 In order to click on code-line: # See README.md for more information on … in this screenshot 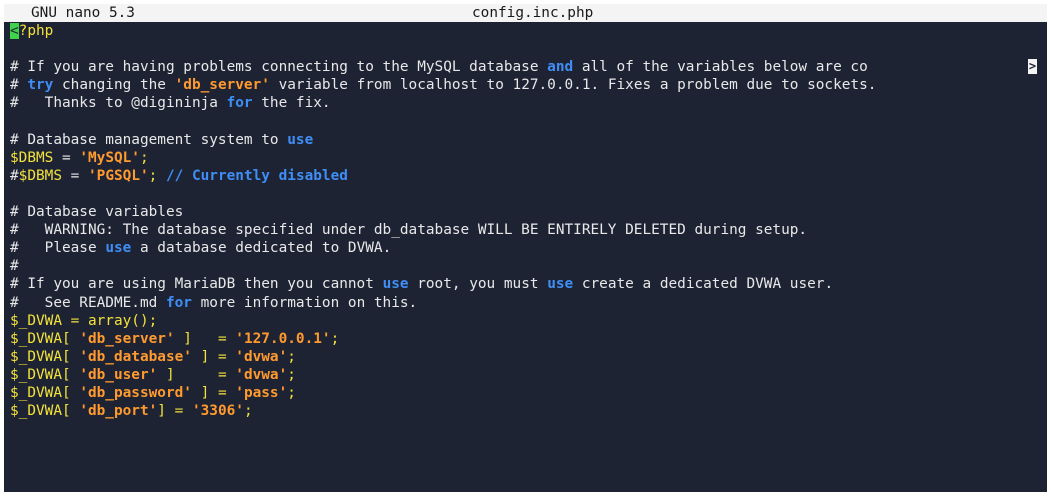, I will do `click(525, 303)`.